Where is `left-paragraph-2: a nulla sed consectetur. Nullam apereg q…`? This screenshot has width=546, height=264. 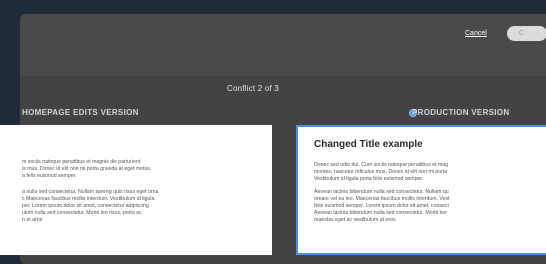 left-paragraph-2: a nulla sed consectetur. Nullam apereg q… is located at coordinates (90, 206).